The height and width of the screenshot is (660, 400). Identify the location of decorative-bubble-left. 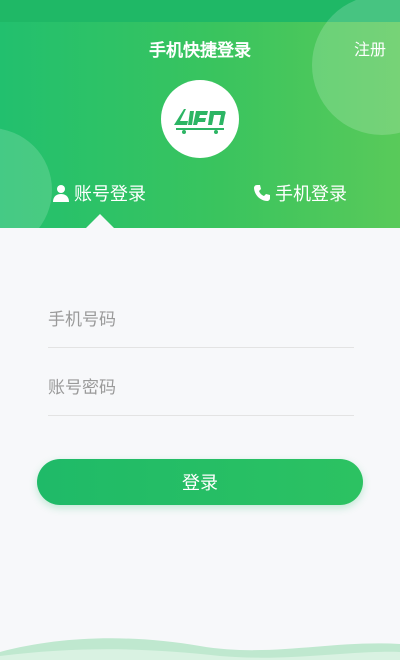
(26, 178).